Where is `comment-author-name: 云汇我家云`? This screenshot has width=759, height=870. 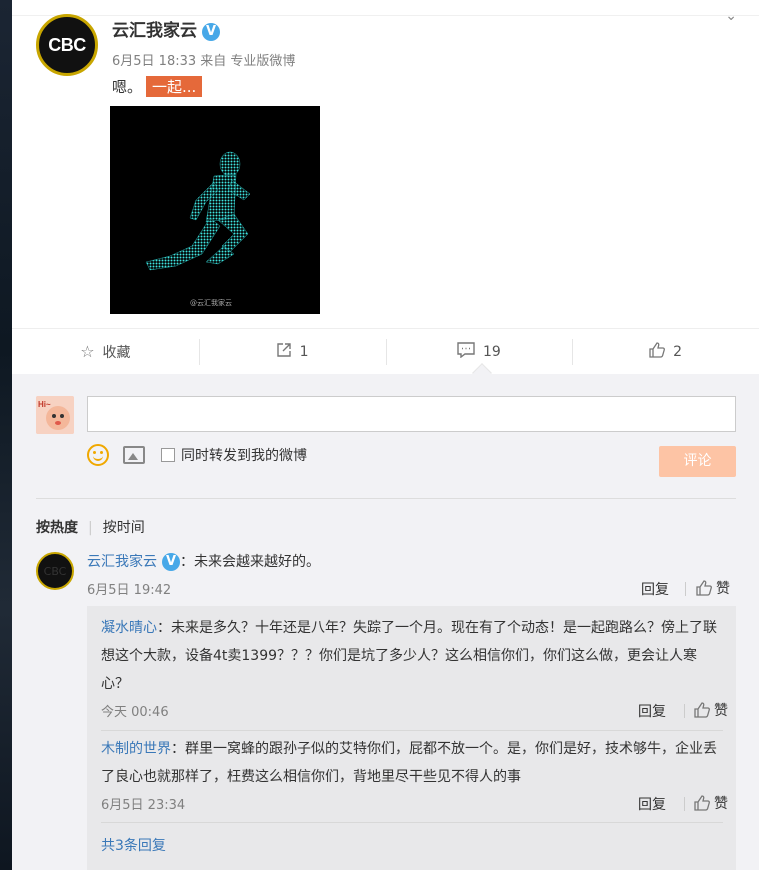
comment-author-name: 云汇我家云 is located at coordinates (122, 562).